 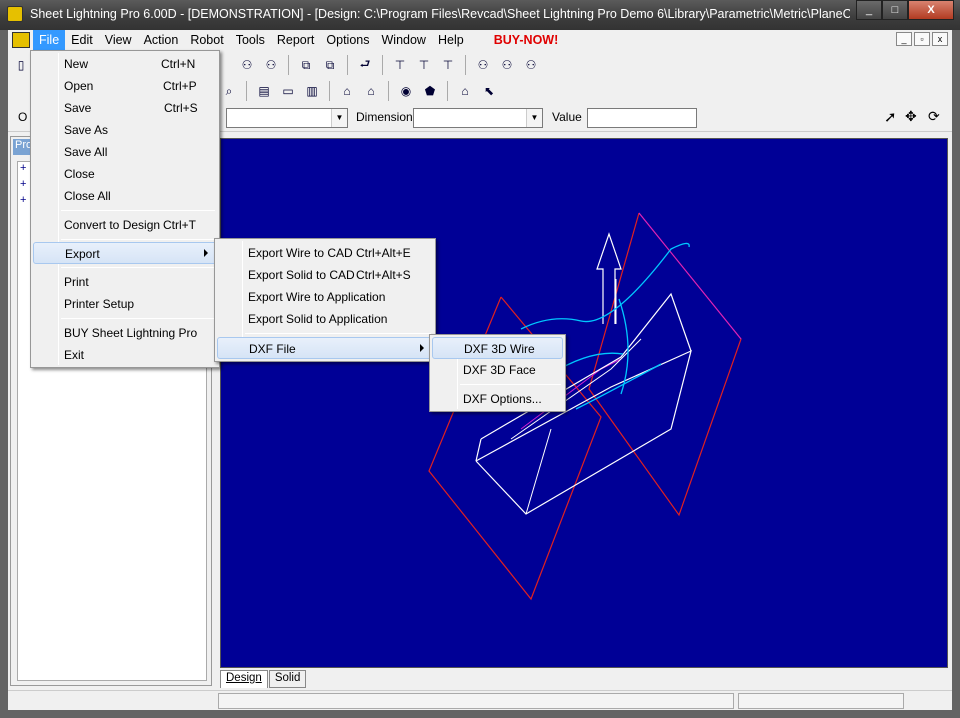 I want to click on zoom-icon: ⌕, so click(x=229, y=91).